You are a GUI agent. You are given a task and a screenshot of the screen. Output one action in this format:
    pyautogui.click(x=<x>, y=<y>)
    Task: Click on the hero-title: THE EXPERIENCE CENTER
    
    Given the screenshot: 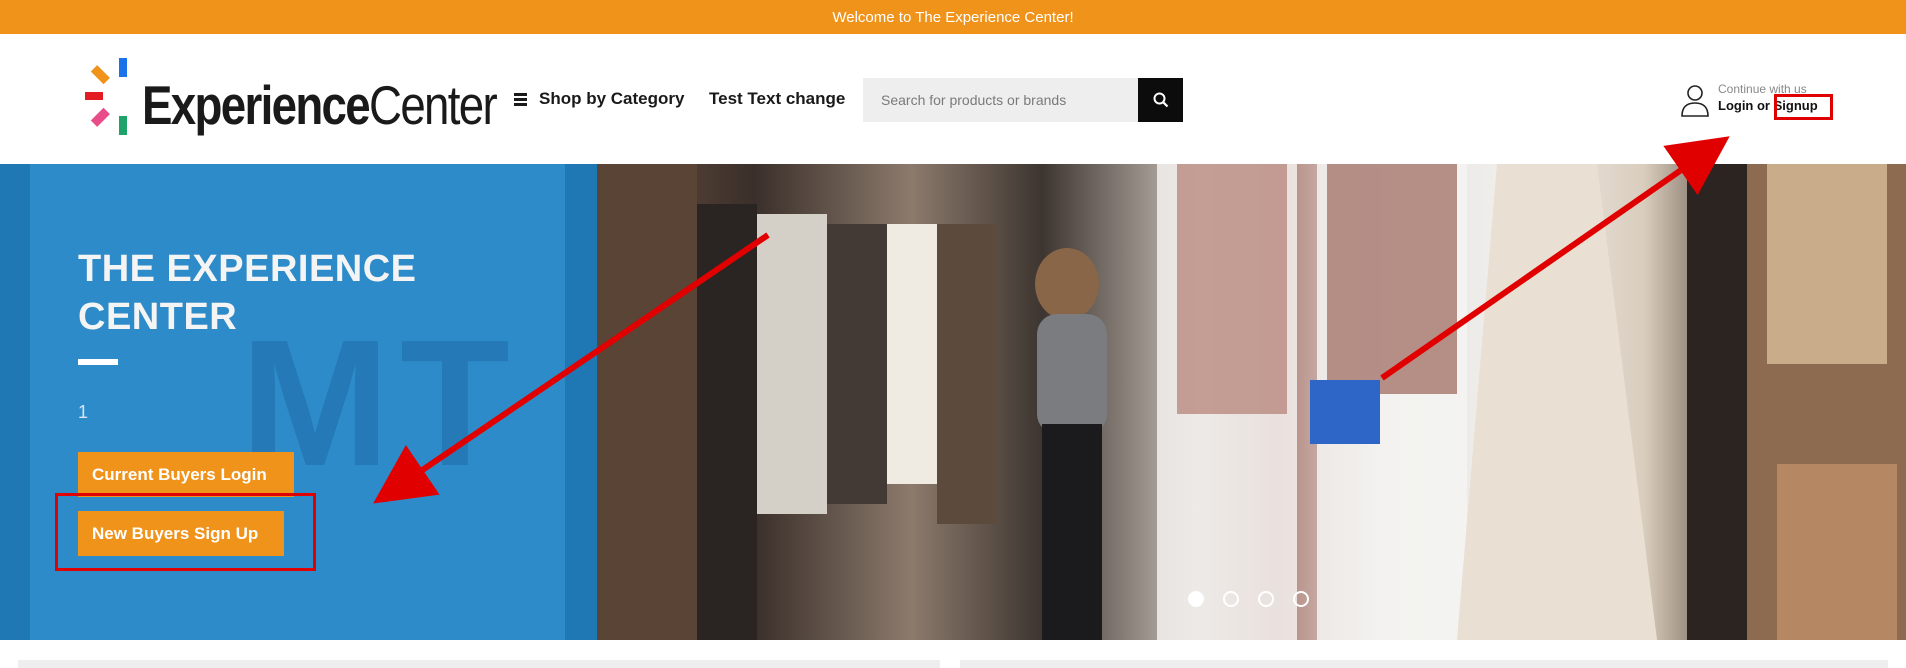 What is the action you would take?
    pyautogui.click(x=247, y=293)
    